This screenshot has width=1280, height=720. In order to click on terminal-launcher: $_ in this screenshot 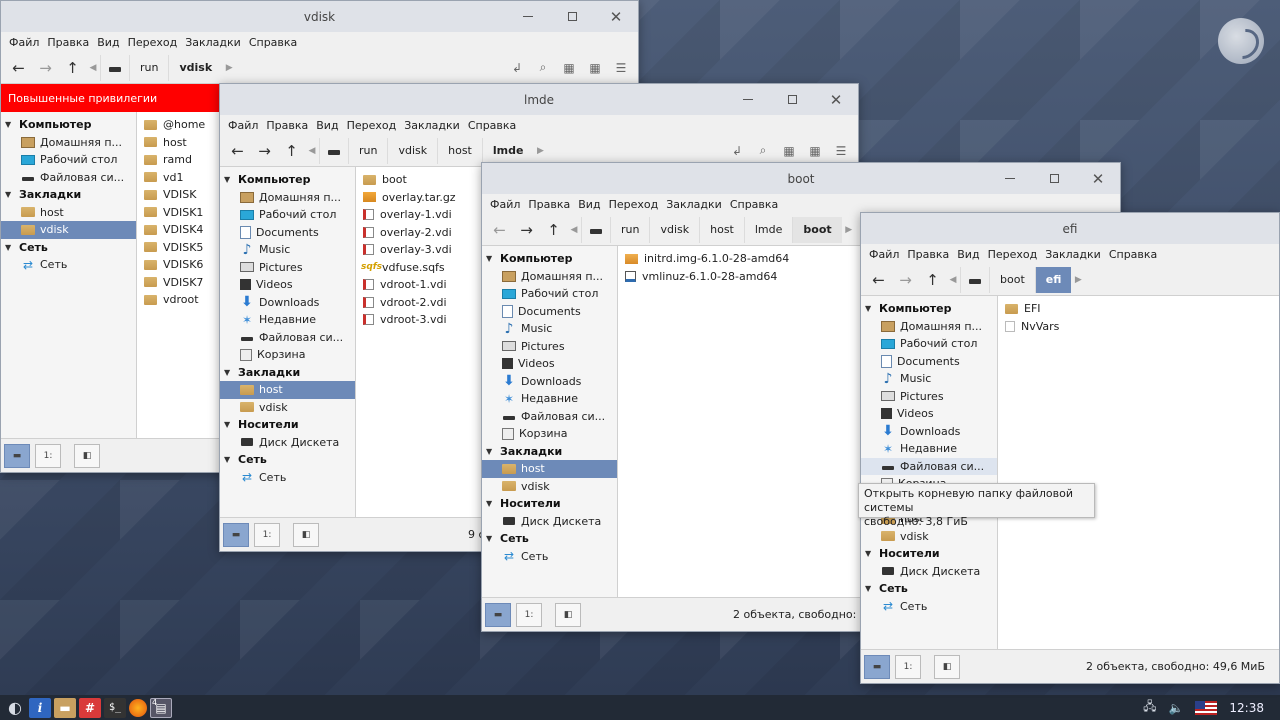, I will do `click(115, 707)`.